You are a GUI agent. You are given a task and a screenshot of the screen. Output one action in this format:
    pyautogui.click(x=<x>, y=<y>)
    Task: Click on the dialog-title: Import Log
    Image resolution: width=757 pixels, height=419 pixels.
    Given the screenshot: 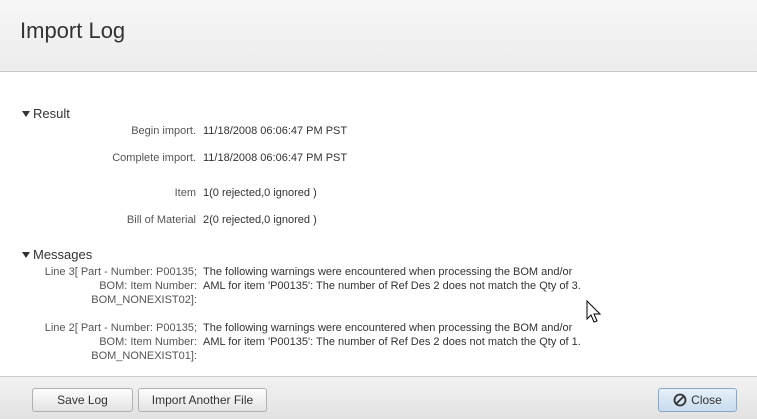 What is the action you would take?
    pyautogui.click(x=73, y=30)
    